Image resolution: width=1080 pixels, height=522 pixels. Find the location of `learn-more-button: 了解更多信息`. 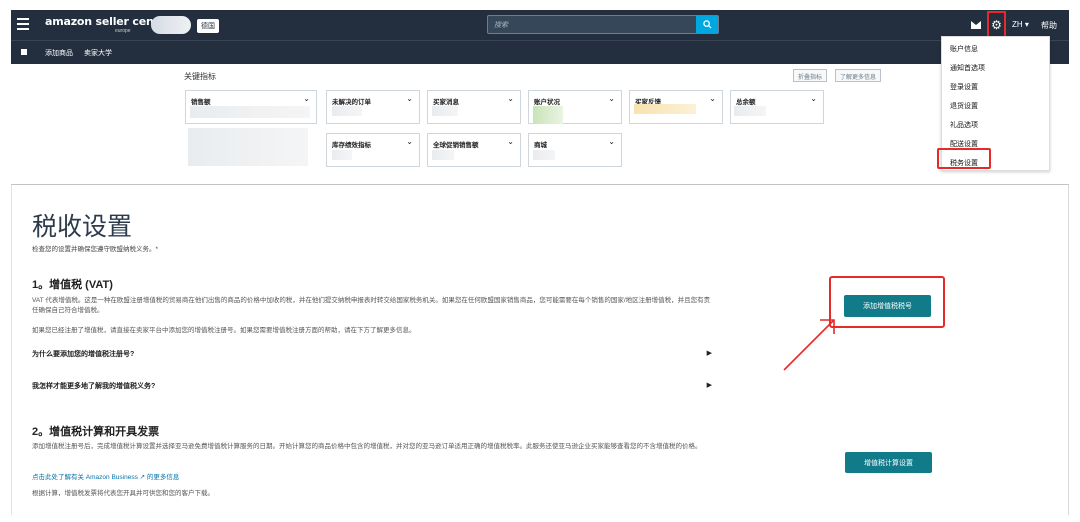

learn-more-button: 了解更多信息 is located at coordinates (858, 75).